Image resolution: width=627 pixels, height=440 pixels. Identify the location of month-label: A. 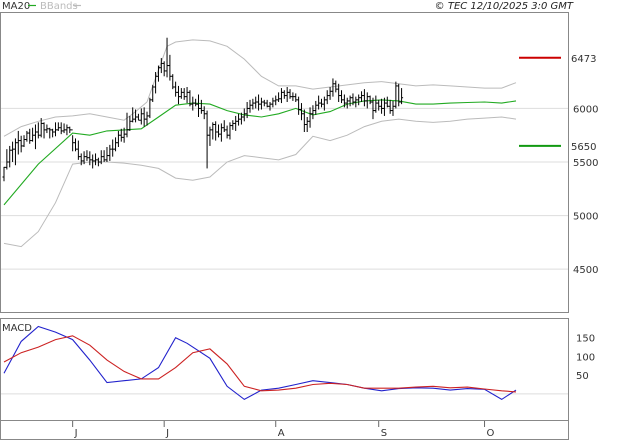
(281, 433).